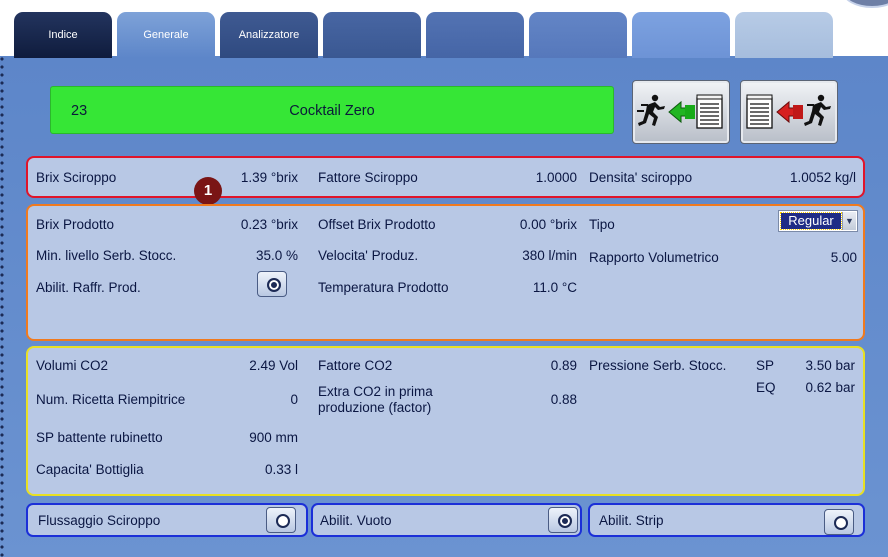 Image resolution: width=888 pixels, height=557 pixels. I want to click on syrup-panel, so click(445, 177).